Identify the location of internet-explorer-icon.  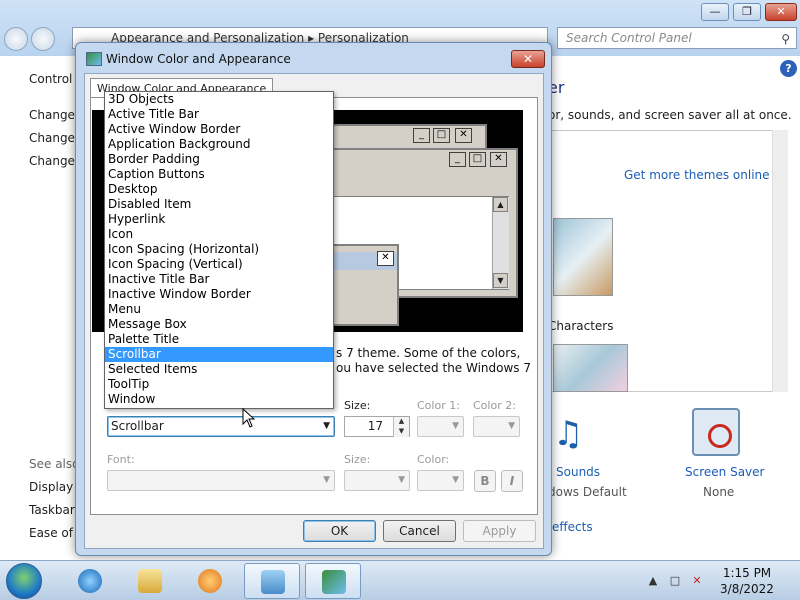
(90, 581).